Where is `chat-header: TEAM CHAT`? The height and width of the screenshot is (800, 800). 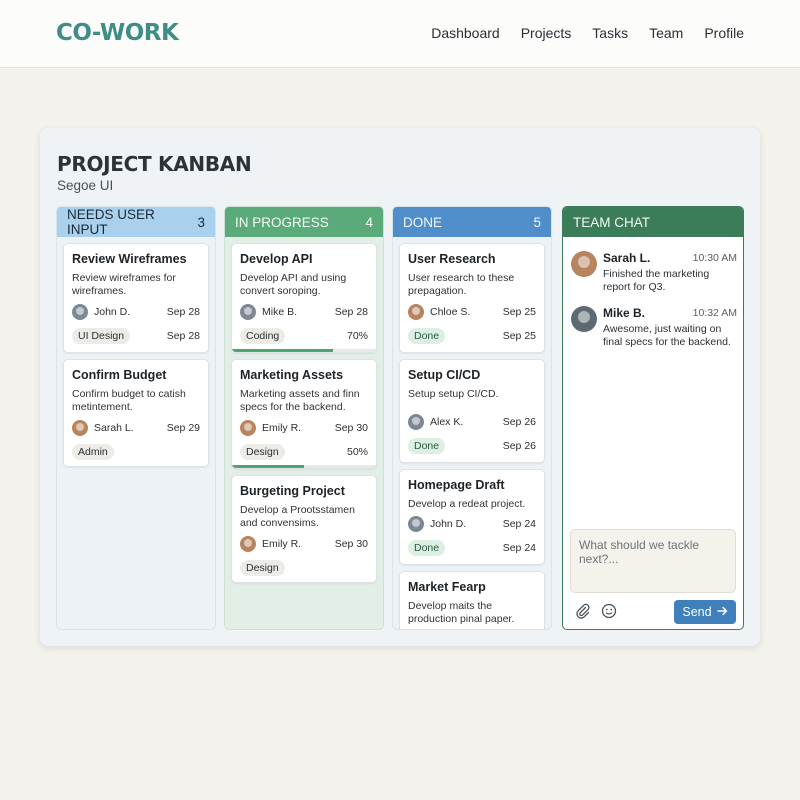 chat-header: TEAM CHAT is located at coordinates (653, 222).